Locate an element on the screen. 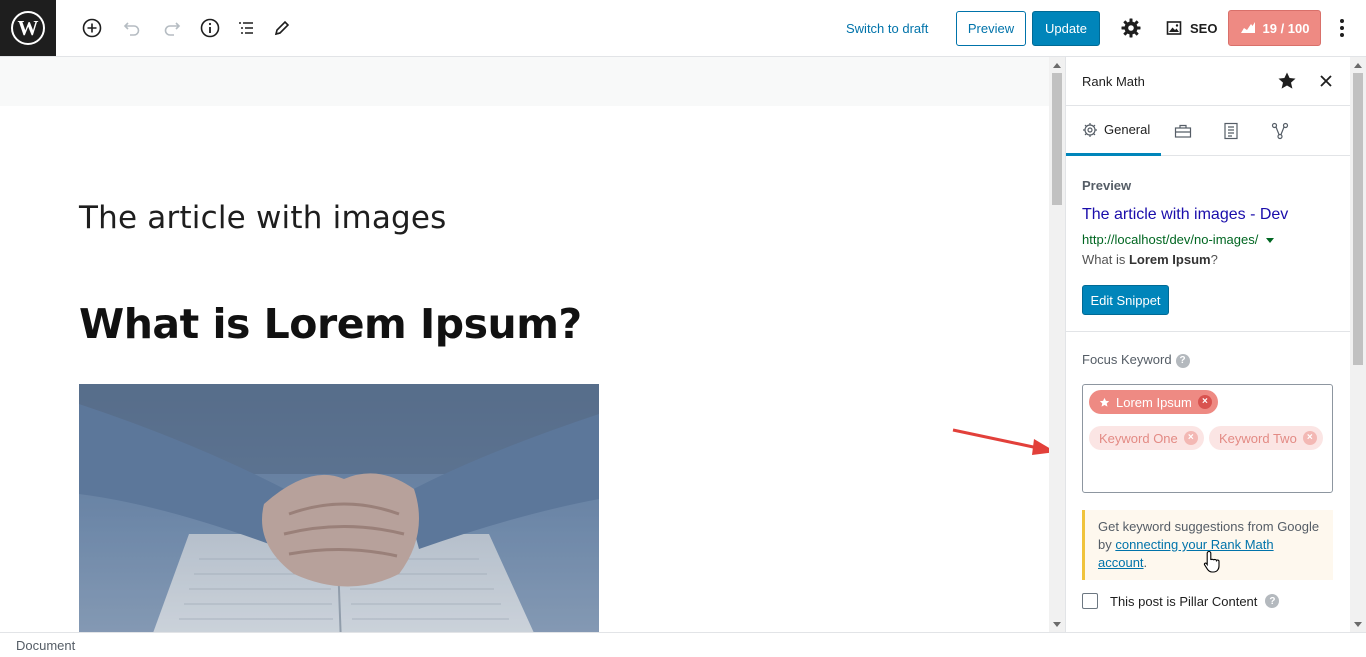 The width and height of the screenshot is (1366, 657). settings-gear-icon is located at coordinates (1131, 28).